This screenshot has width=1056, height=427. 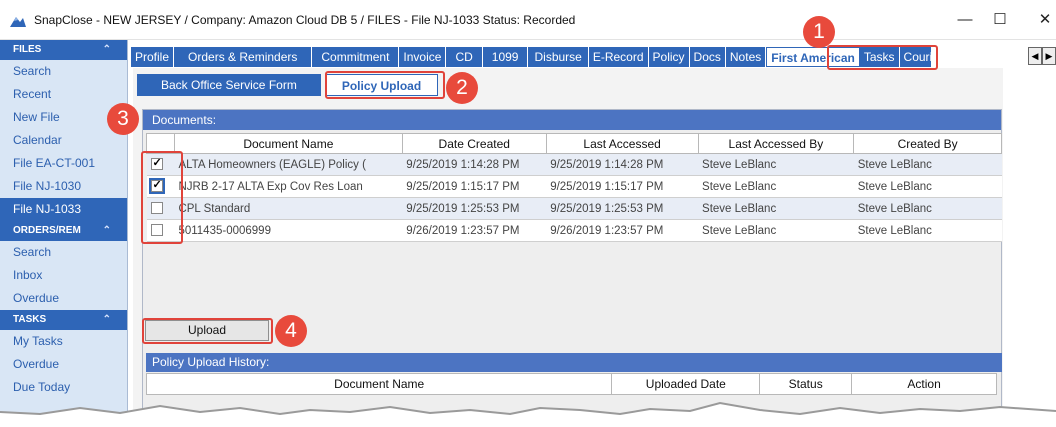 What do you see at coordinates (746, 57) in the screenshot?
I see `tab-notes: Notes` at bounding box center [746, 57].